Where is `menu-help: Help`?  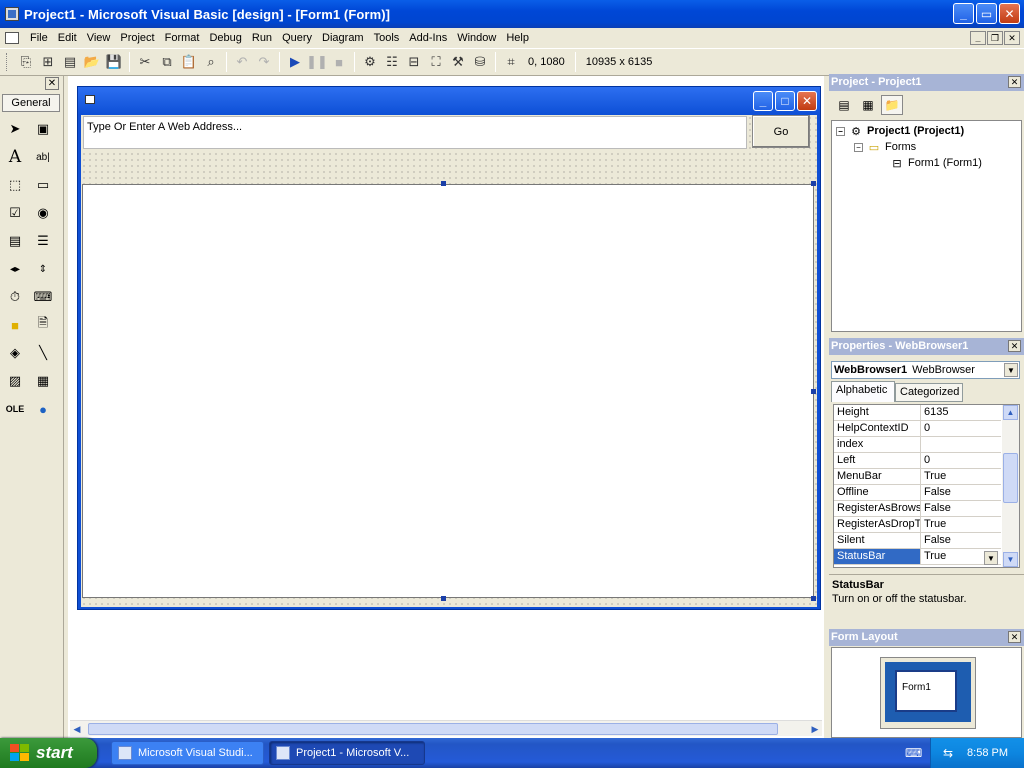 menu-help: Help is located at coordinates (517, 38).